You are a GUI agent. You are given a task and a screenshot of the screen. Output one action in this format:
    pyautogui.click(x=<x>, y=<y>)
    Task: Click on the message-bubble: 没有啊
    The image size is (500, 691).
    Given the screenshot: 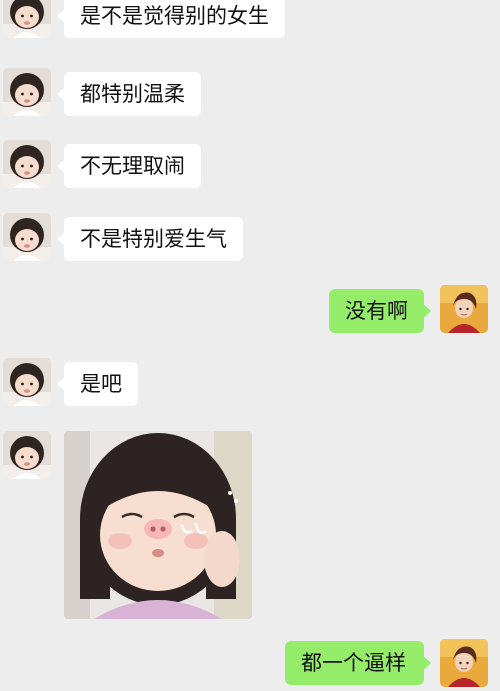 What is the action you would take?
    pyautogui.click(x=380, y=311)
    